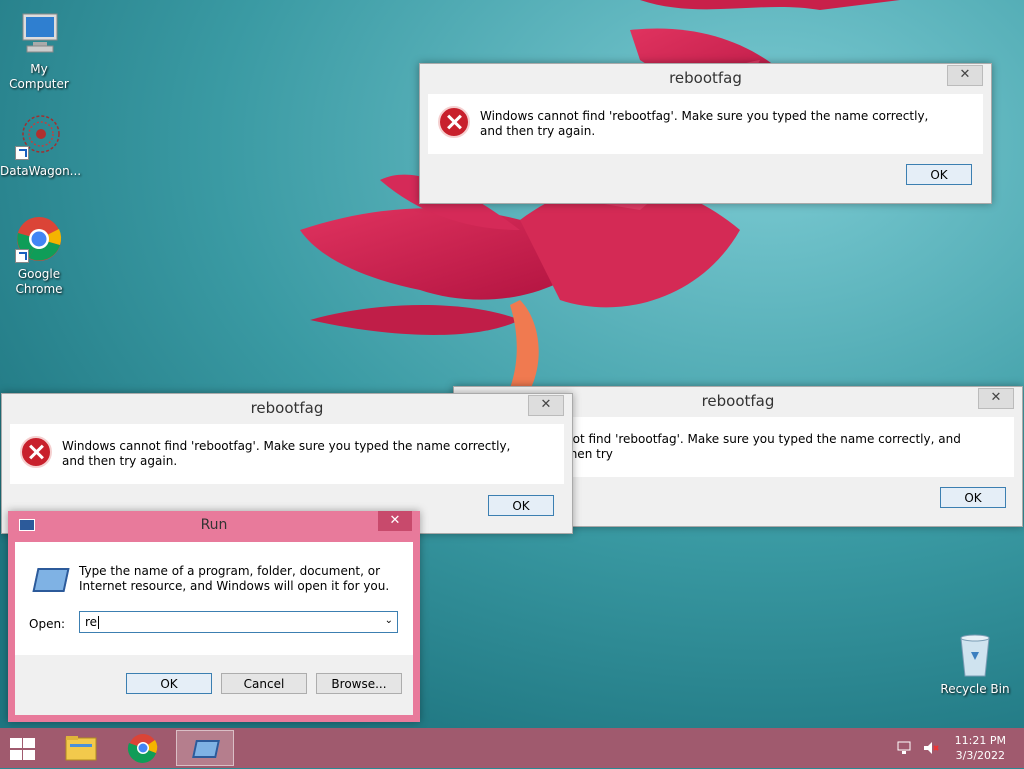 The image size is (1024, 769). Describe the element at coordinates (931, 748) in the screenshot. I see `volume-muted-icon` at that location.